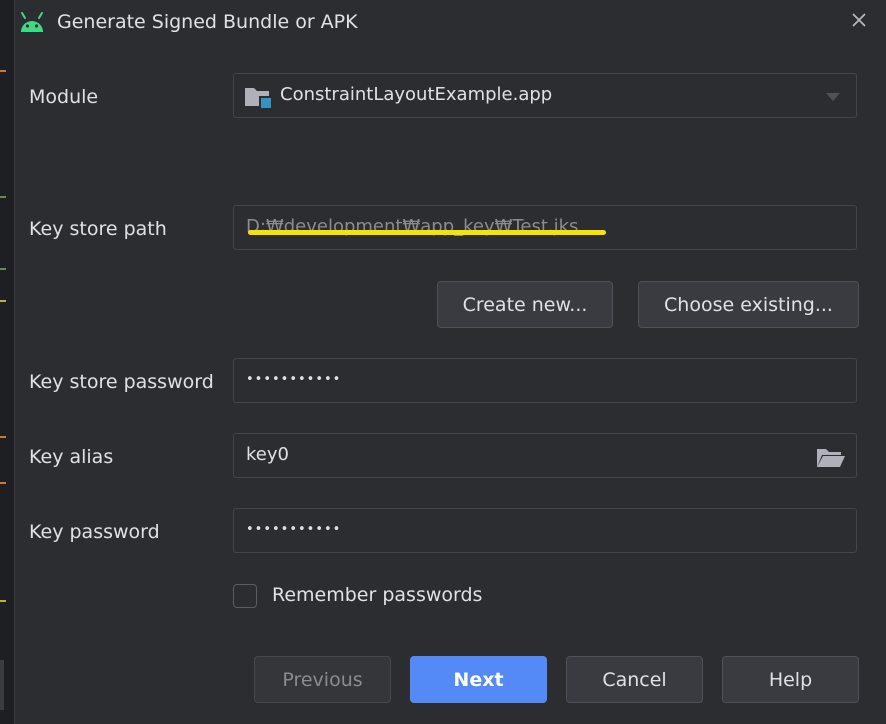  What do you see at coordinates (790, 679) in the screenshot?
I see `help-button: Help` at bounding box center [790, 679].